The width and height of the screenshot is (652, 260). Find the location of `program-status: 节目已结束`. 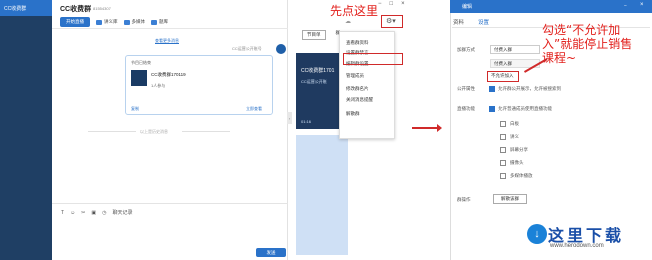

program-status: 节目已结束 is located at coordinates (141, 62).